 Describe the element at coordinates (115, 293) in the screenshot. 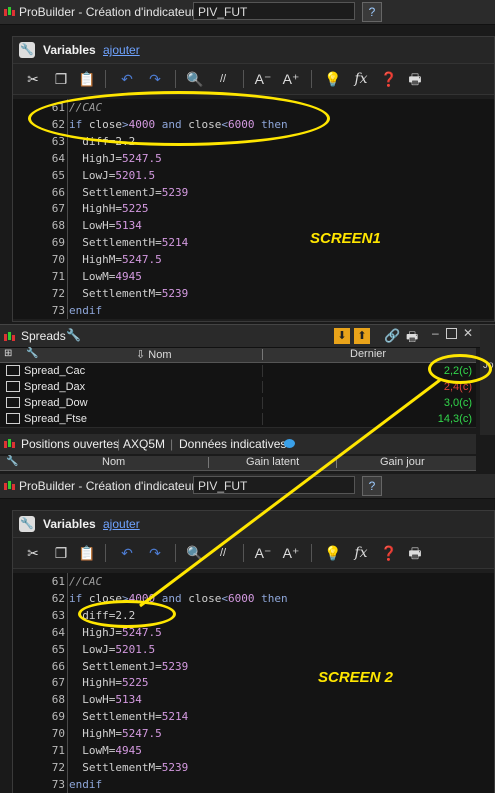

I see `code-token: SettlementM=` at that location.